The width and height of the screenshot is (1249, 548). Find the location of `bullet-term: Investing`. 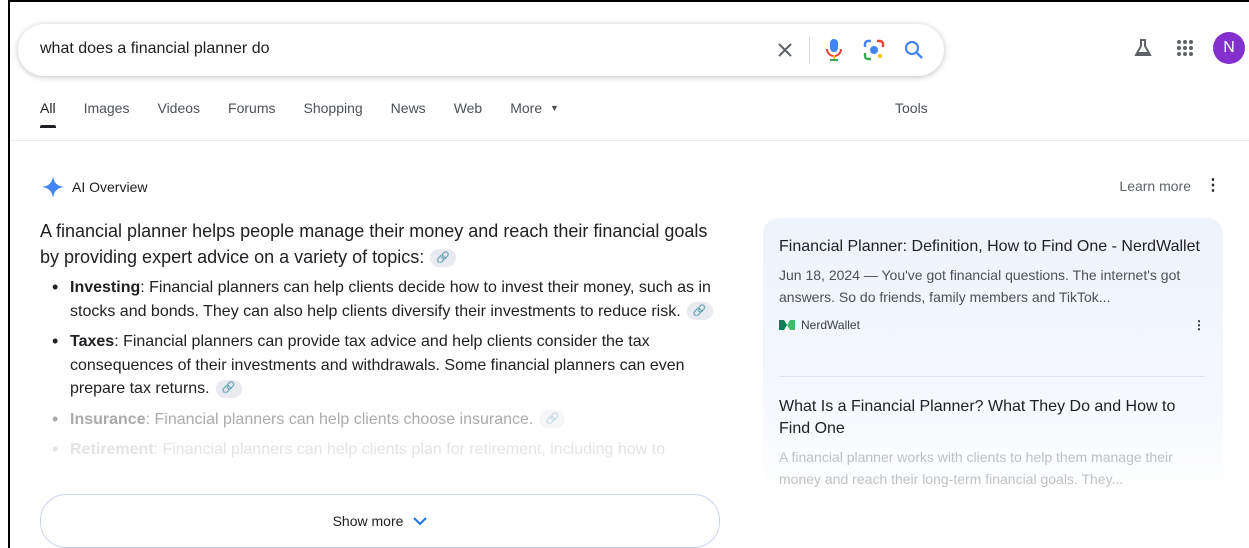

bullet-term: Investing is located at coordinates (105, 287).